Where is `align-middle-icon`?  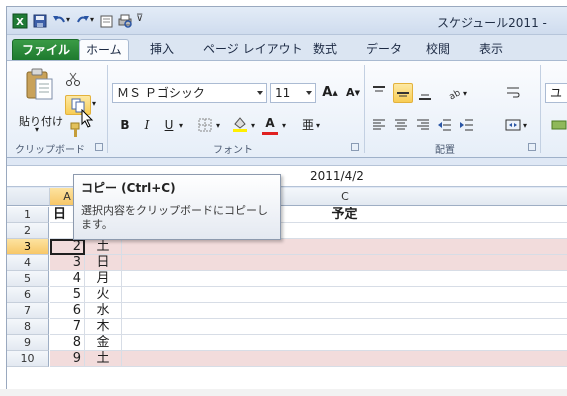
align-middle-icon is located at coordinates (403, 94).